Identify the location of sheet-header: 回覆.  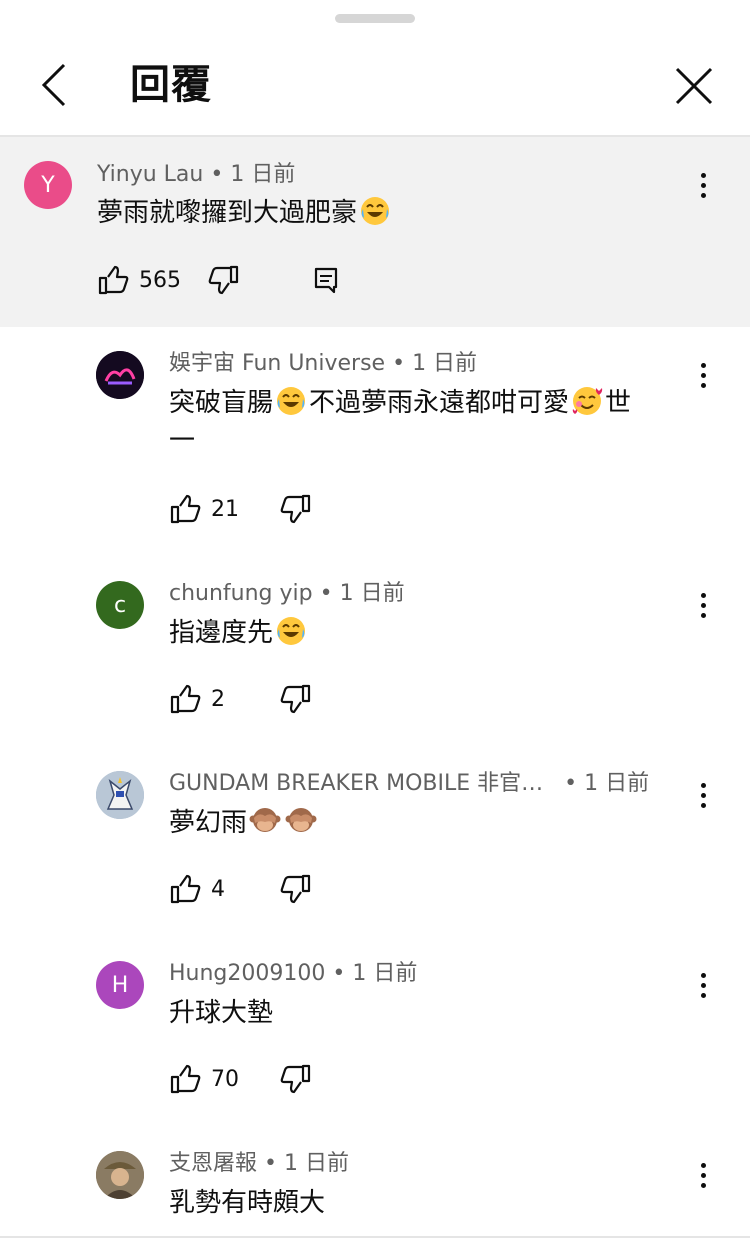
(375, 87).